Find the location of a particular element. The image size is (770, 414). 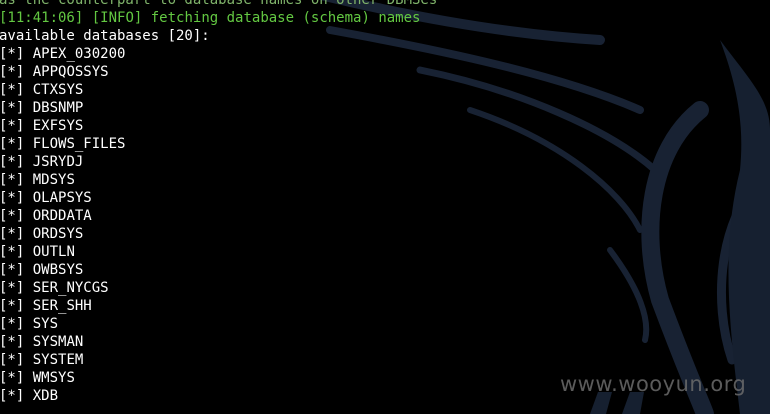

database-list-item: [*] OUTLN is located at coordinates (218, 252).